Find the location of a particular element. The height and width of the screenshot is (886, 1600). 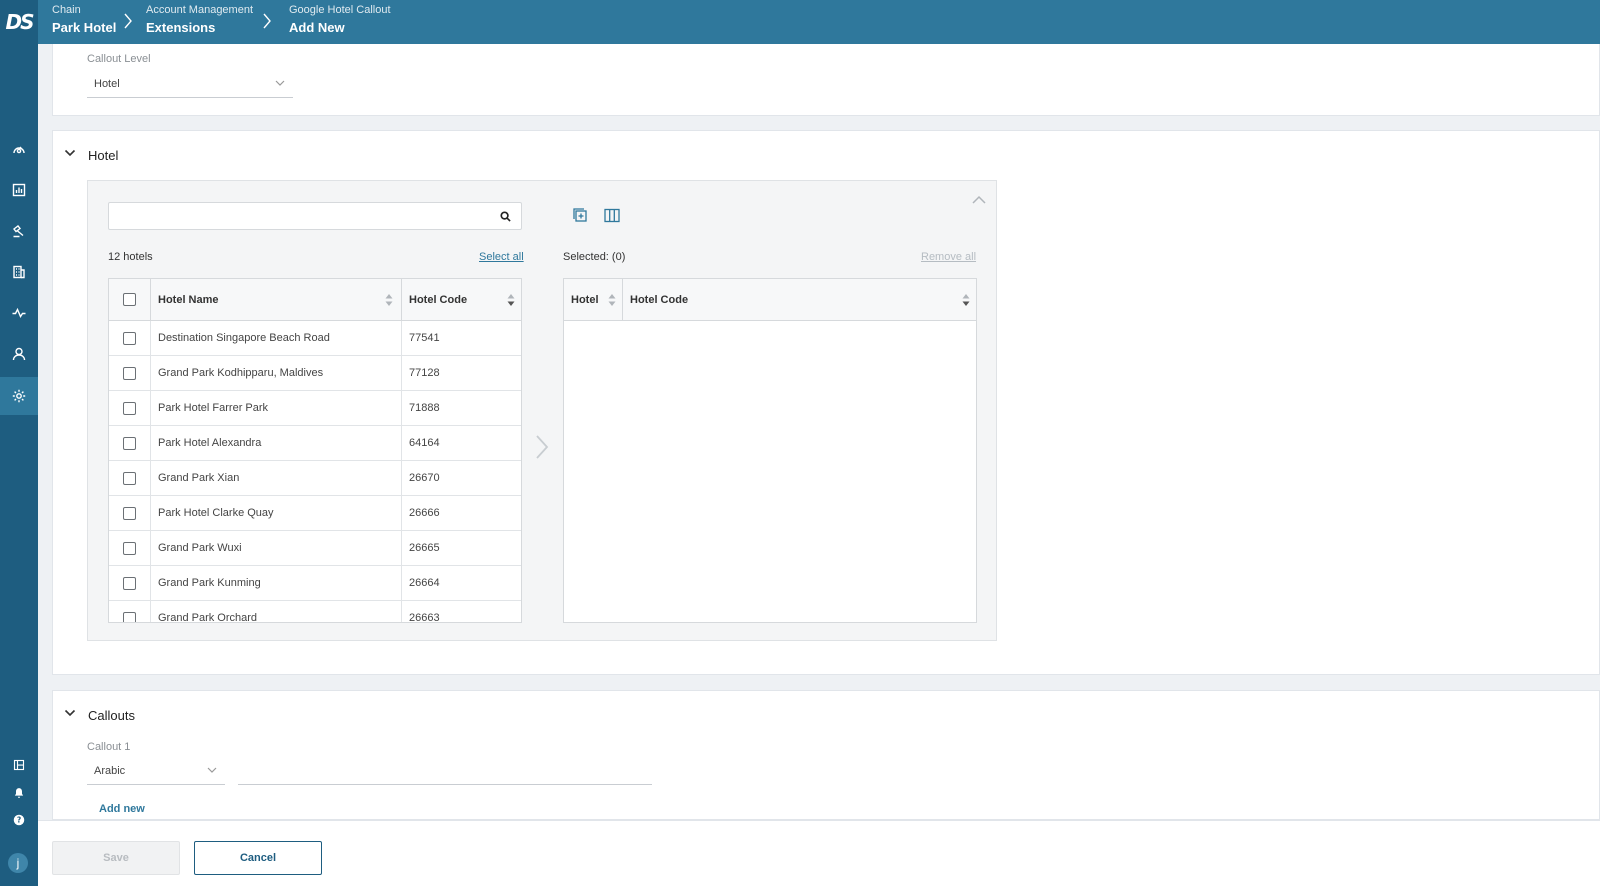

sidebar: DS ? j is located at coordinates (19, 443).